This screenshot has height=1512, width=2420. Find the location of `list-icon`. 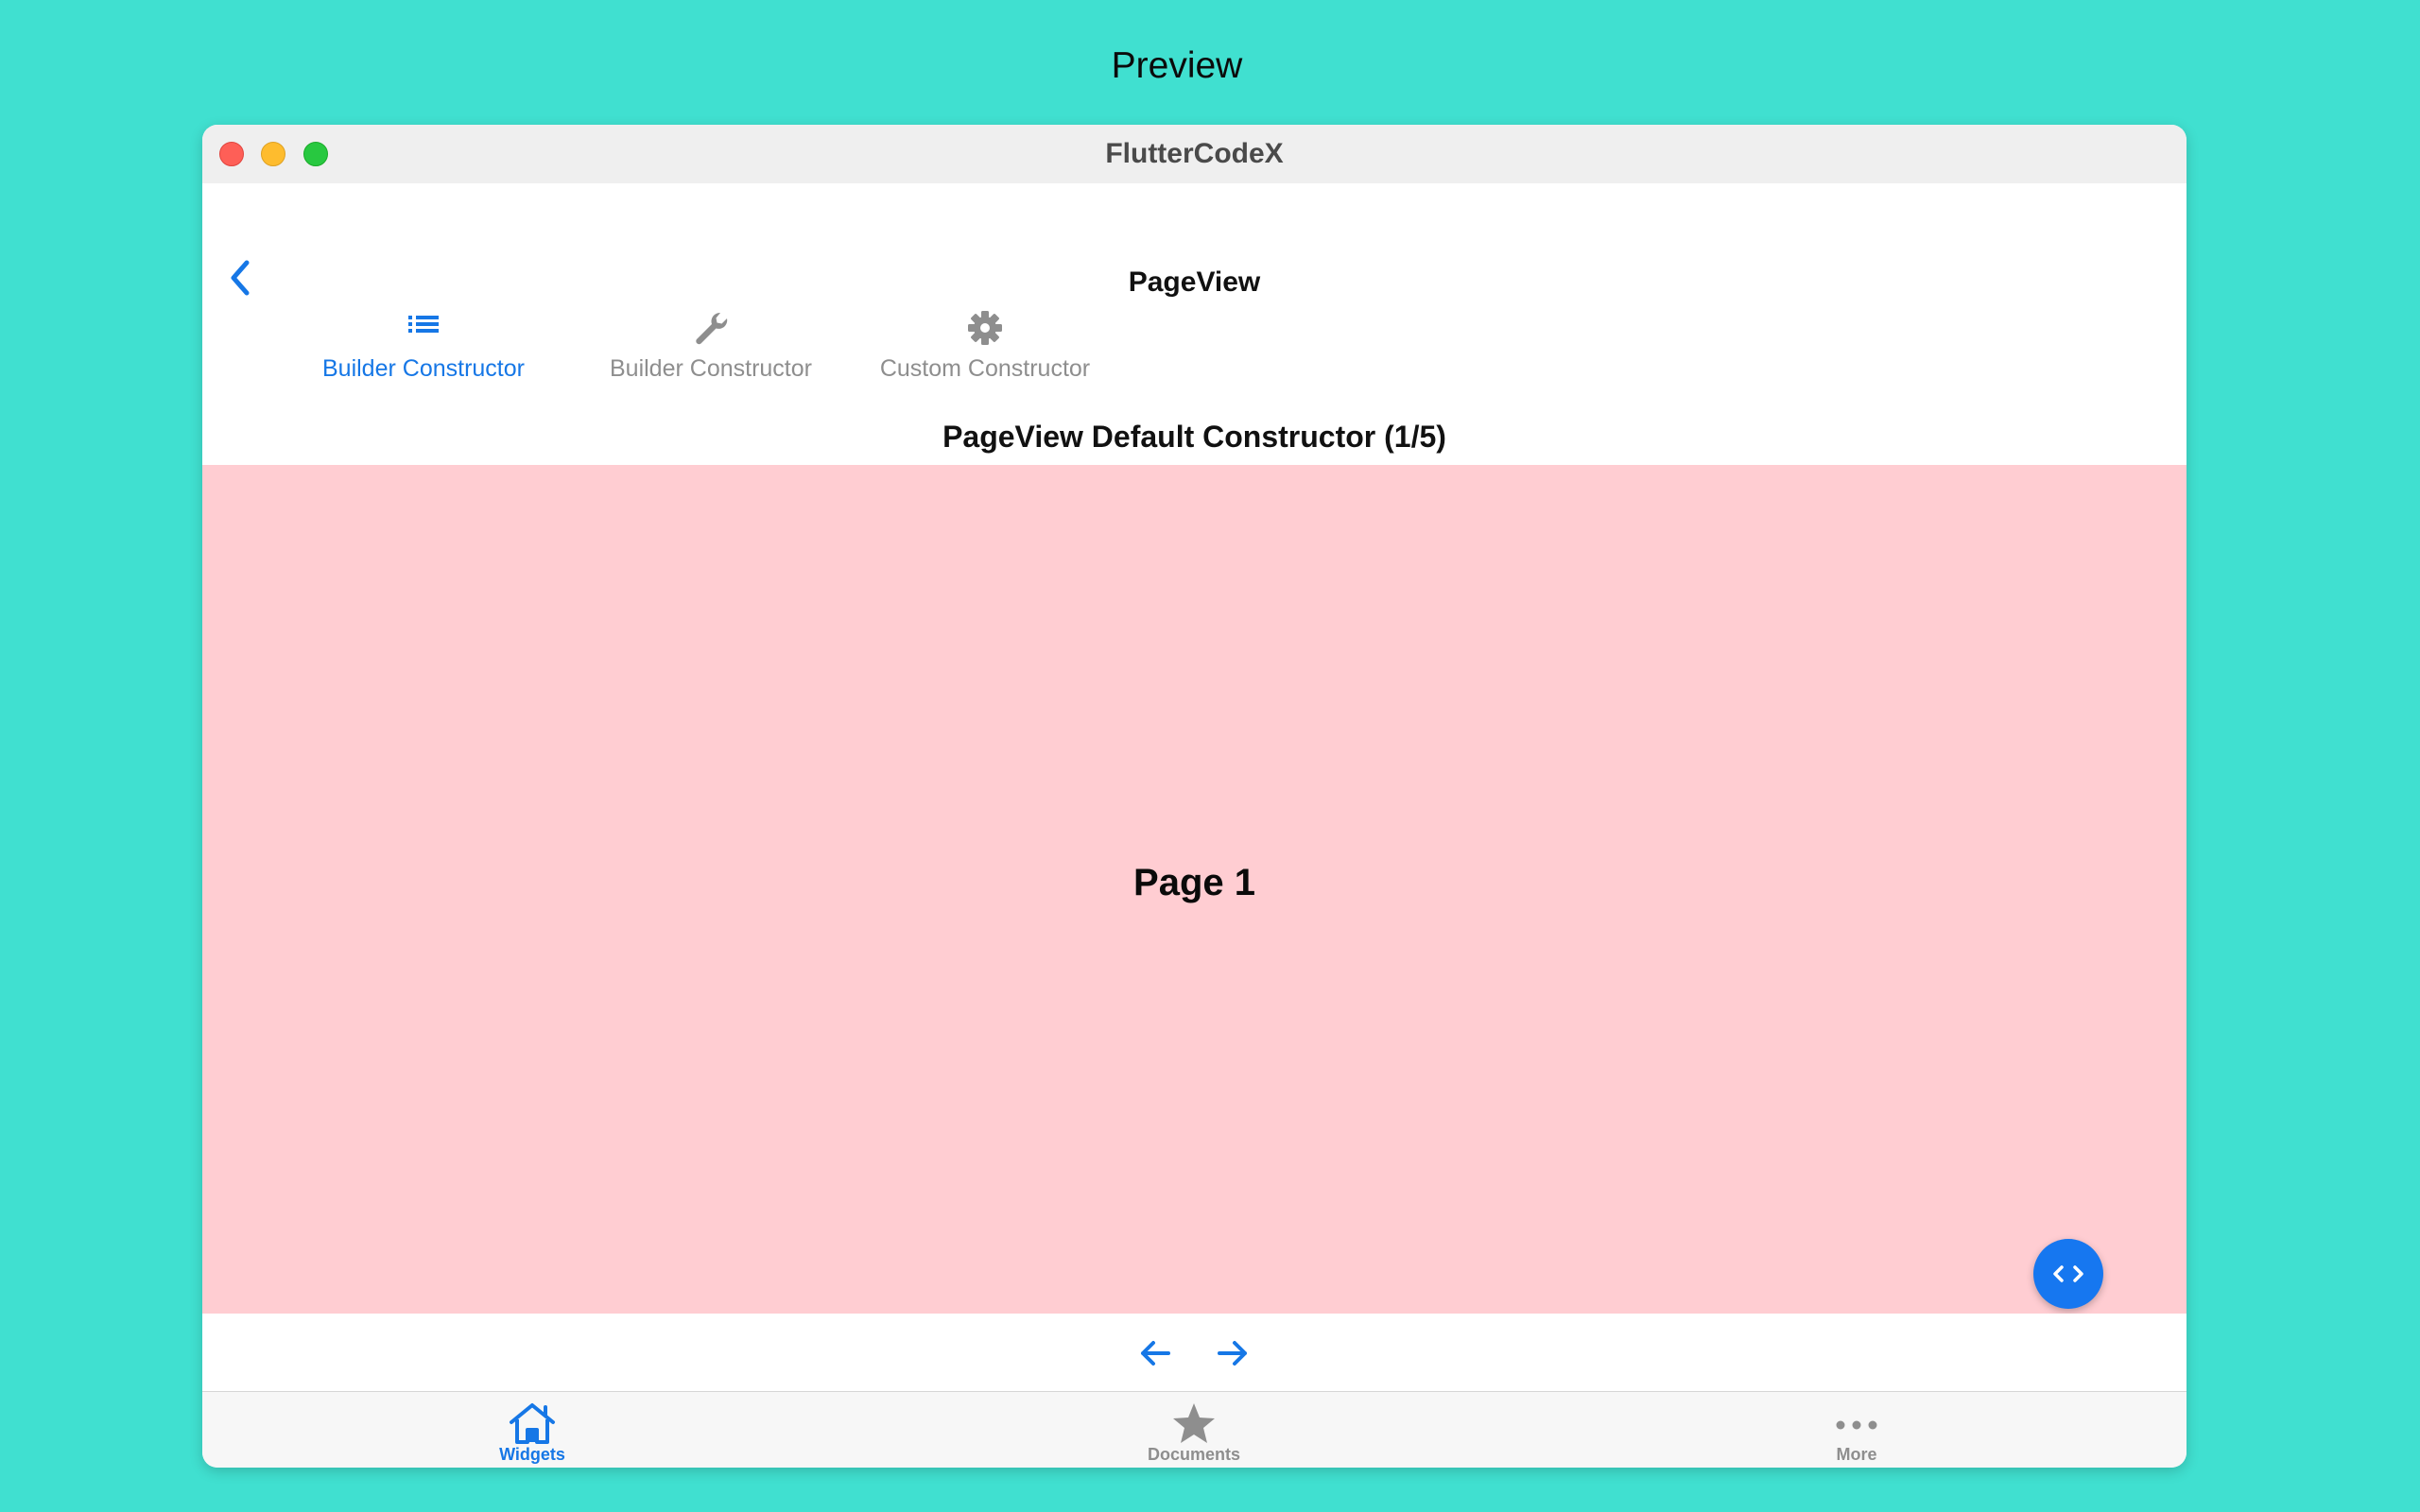

list-icon is located at coordinates (423, 328).